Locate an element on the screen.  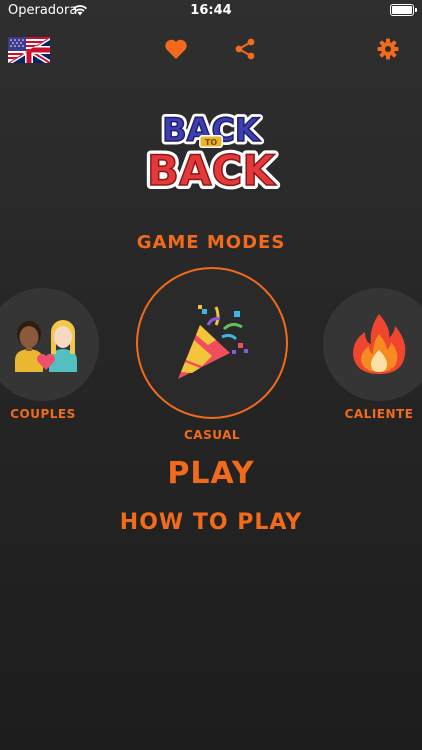
logo-line2: BACK is located at coordinates (211, 169).